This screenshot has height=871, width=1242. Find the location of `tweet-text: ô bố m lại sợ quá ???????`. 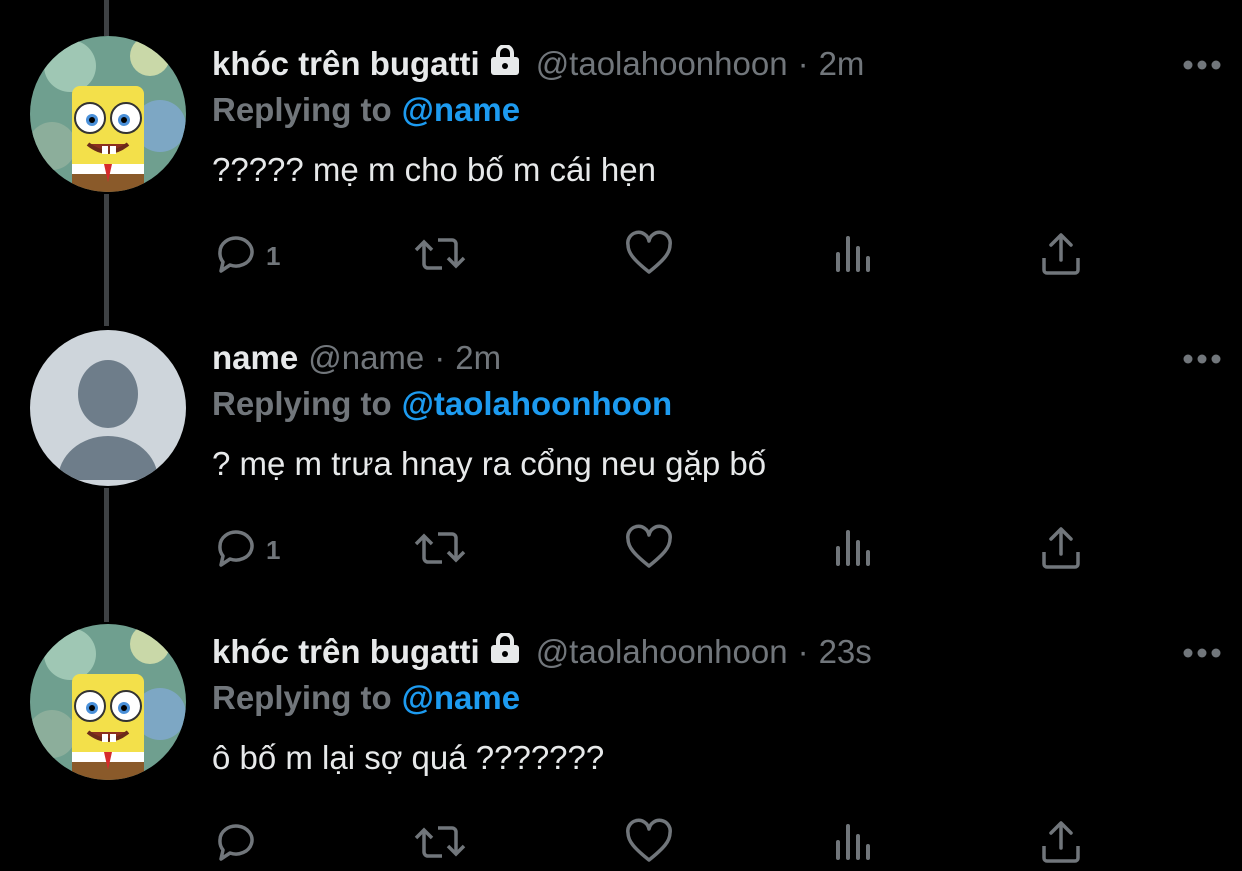

tweet-text: ô bố m lại sợ quá ??????? is located at coordinates (408, 757).